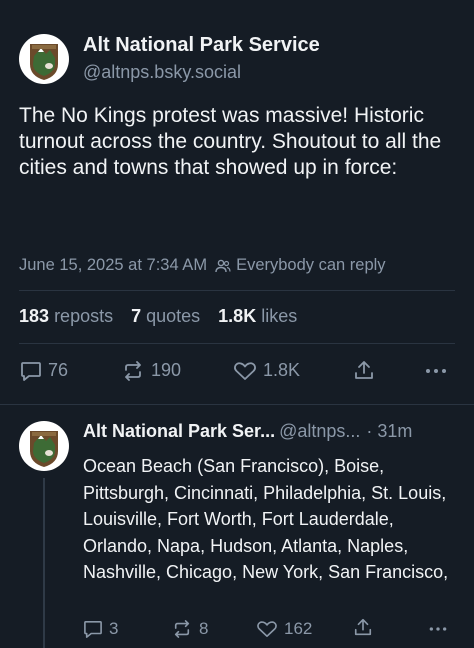 The height and width of the screenshot is (648, 474). I want to click on likes-label: likes, so click(279, 316).